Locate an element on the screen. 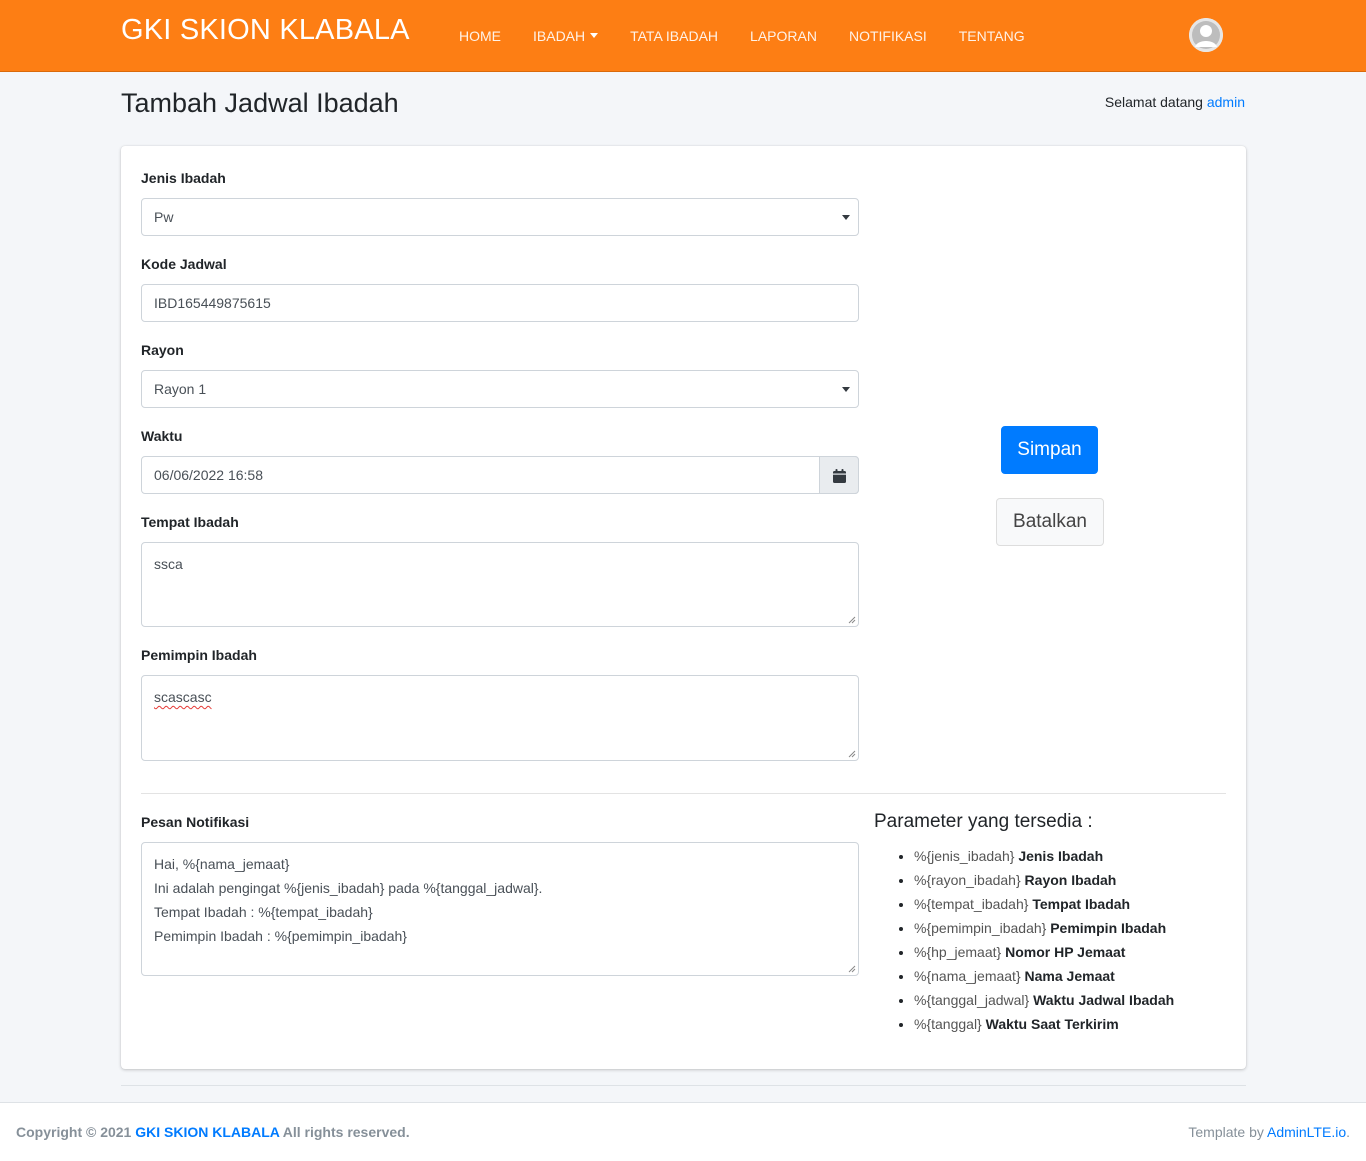 This screenshot has height=1161, width=1366. message-line: Pemimpin Ibadah : %{pemimpin_ibadah} is located at coordinates (280, 936).